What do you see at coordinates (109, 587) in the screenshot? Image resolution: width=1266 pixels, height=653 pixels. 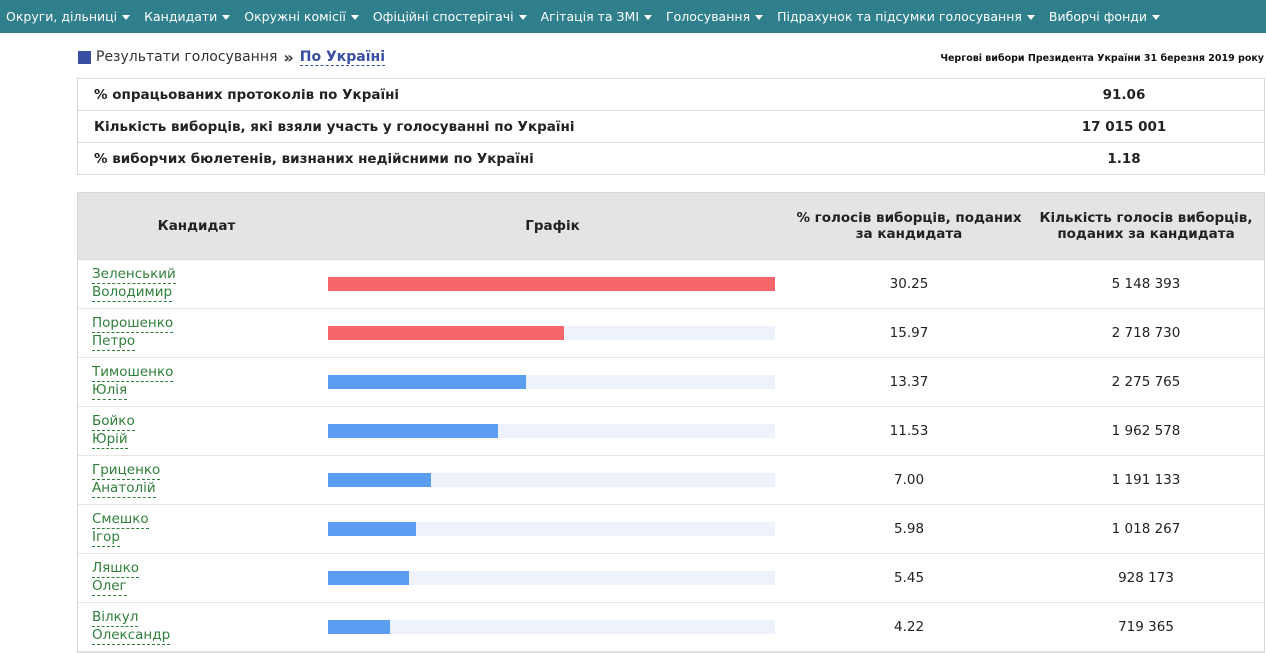 I see `candidate-name: Олег` at bounding box center [109, 587].